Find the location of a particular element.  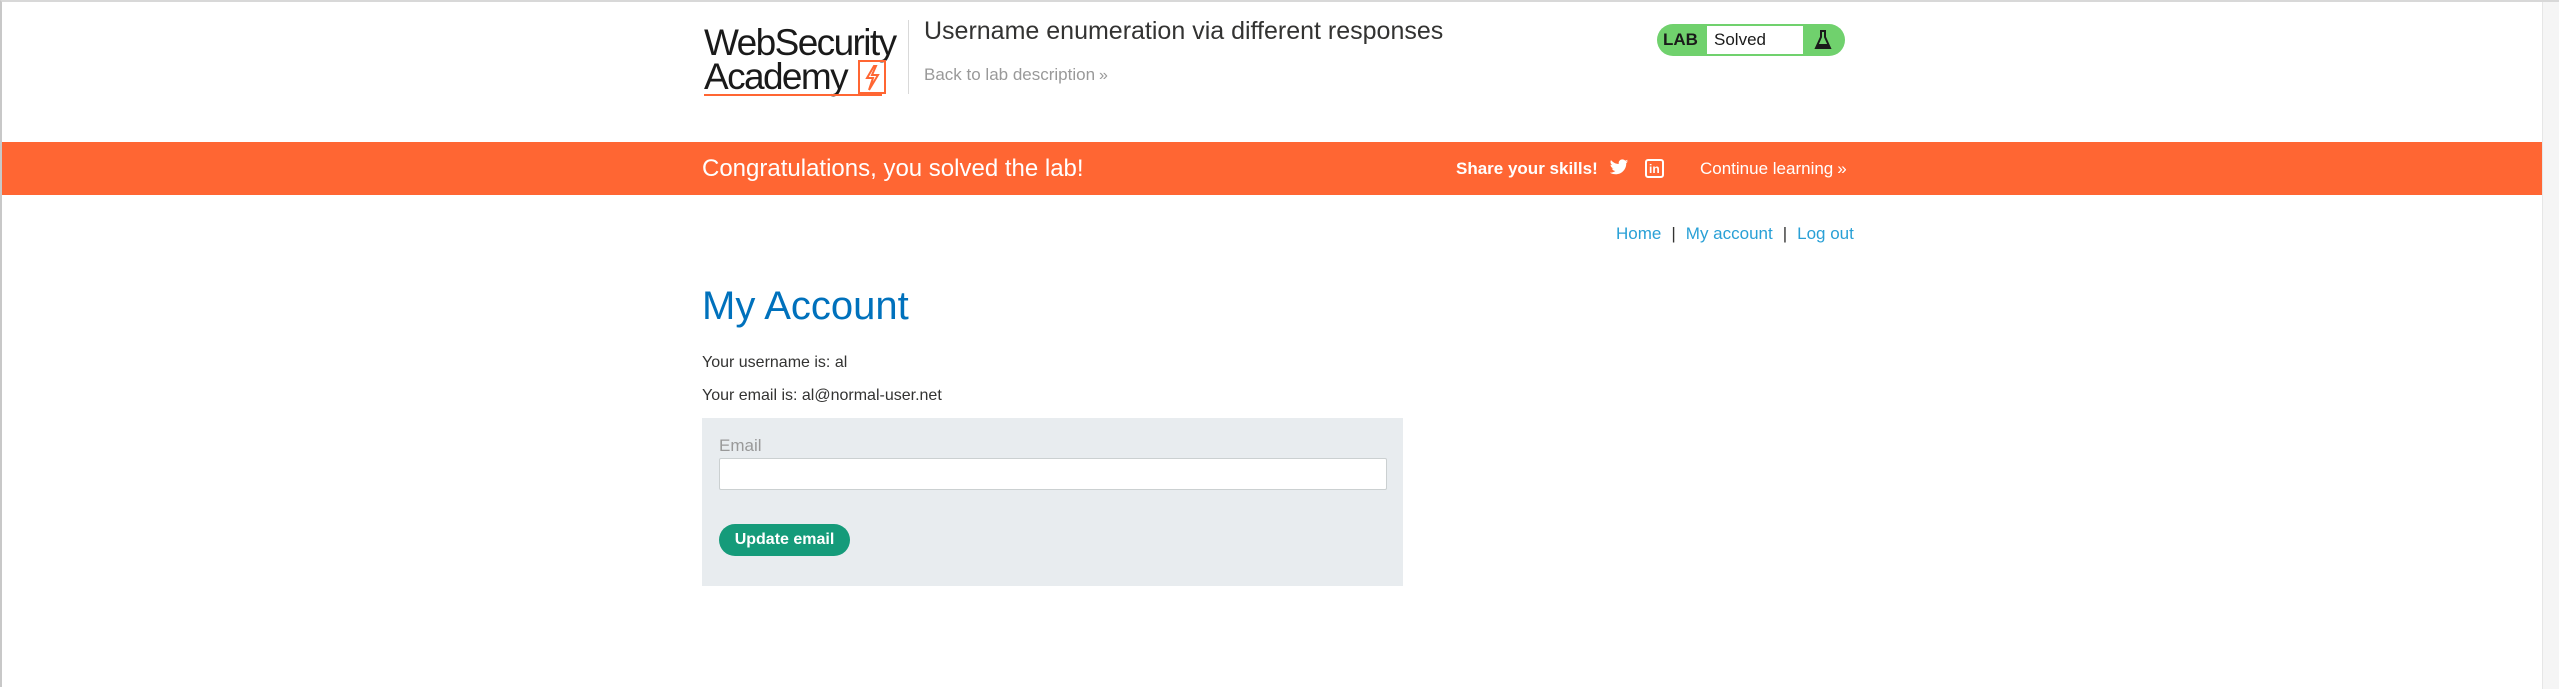

linkedin-icon: in is located at coordinates (1654, 168).